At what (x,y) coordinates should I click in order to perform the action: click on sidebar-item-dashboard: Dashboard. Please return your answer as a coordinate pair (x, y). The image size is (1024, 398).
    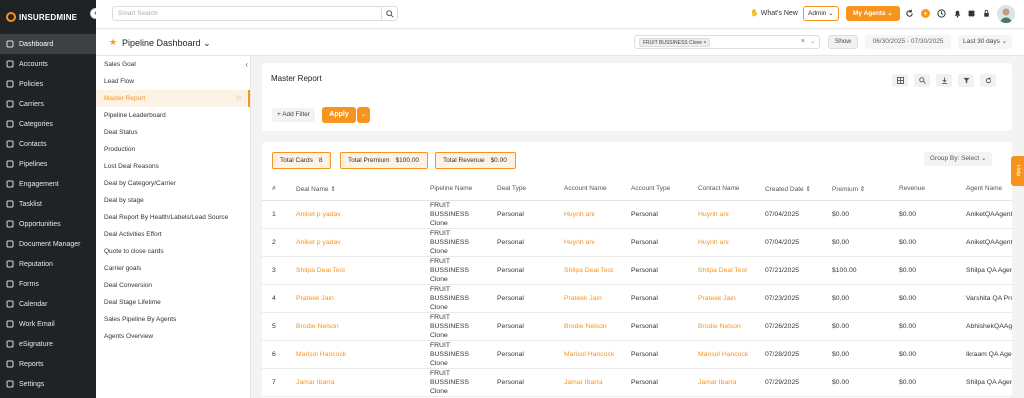
    Looking at the image, I should click on (48, 44).